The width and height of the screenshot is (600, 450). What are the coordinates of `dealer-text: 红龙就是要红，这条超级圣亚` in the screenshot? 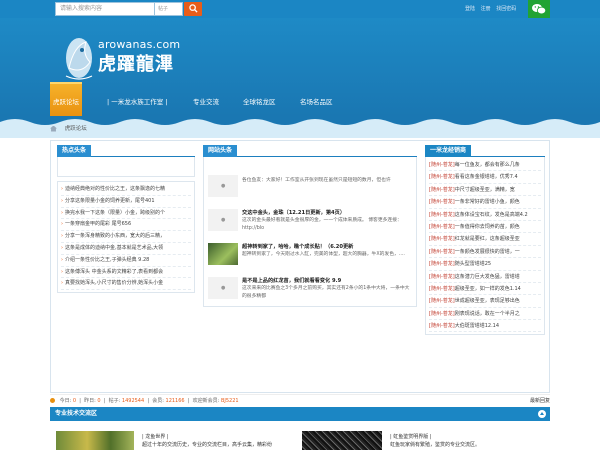 It's located at (487, 239).